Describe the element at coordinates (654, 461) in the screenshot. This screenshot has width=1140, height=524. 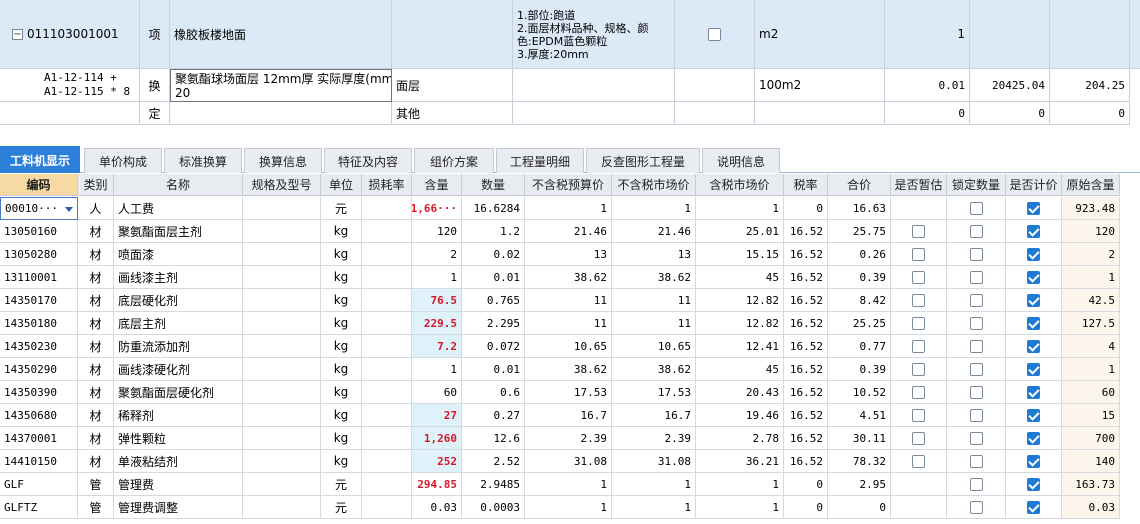
I see `pretax-market-price-cell: 31.08` at that location.